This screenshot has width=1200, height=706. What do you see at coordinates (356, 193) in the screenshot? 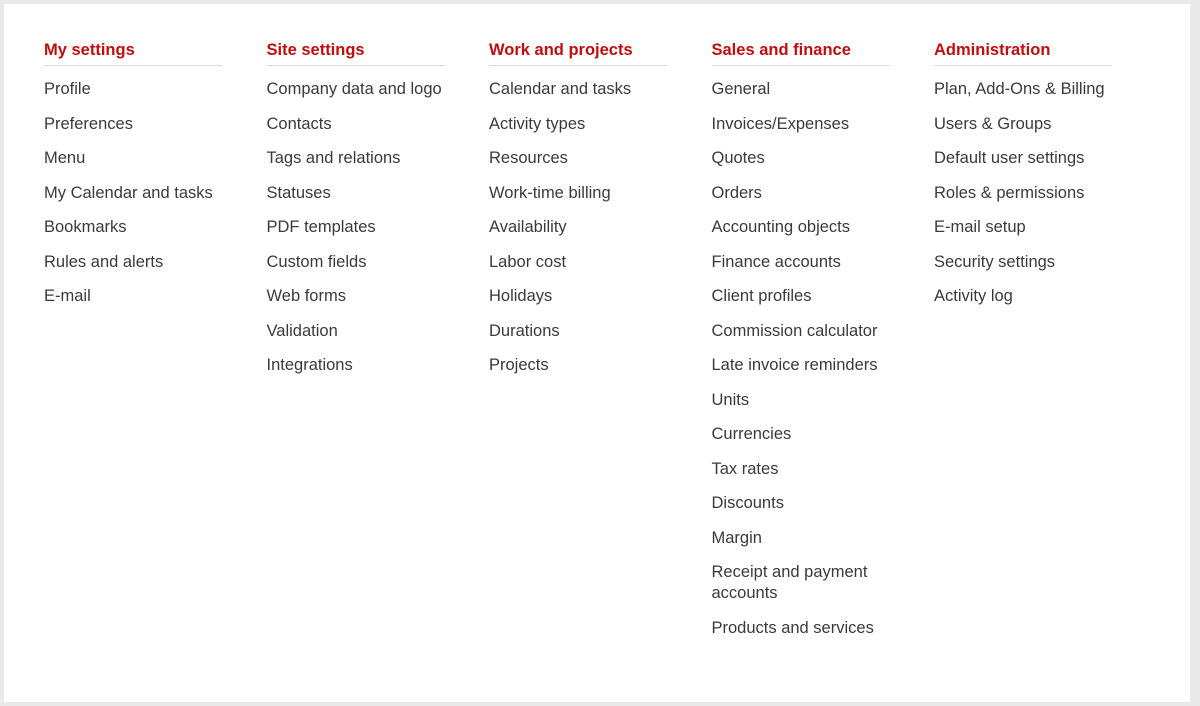
I see `settings-link-statuses: Statuses` at bounding box center [356, 193].